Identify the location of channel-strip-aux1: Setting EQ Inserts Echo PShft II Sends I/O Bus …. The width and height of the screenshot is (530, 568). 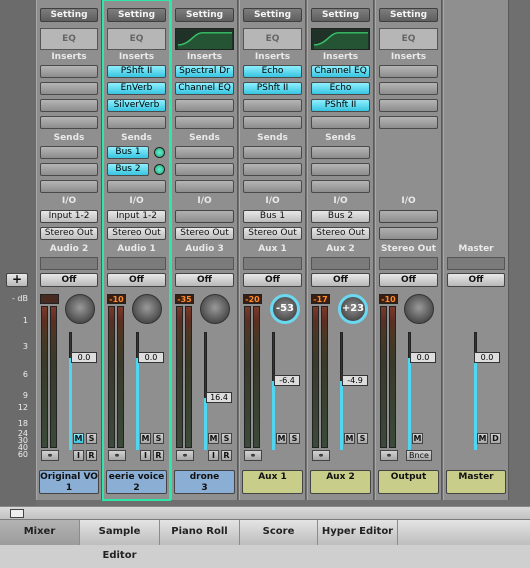
(272, 250).